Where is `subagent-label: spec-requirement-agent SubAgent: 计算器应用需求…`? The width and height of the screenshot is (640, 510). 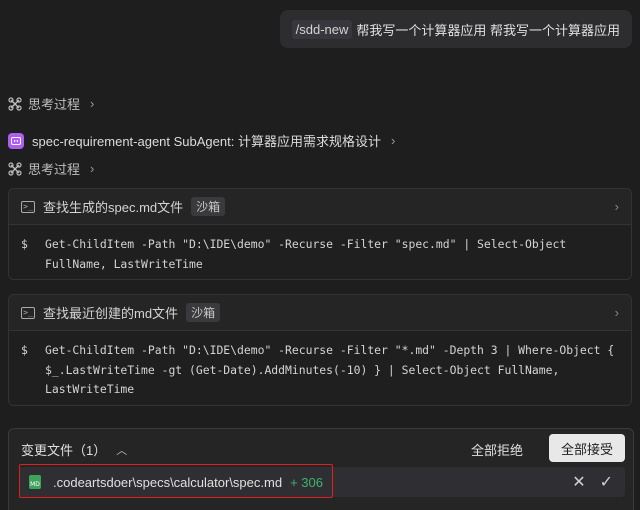 subagent-label: spec-requirement-agent SubAgent: 计算器应用需求… is located at coordinates (206, 141).